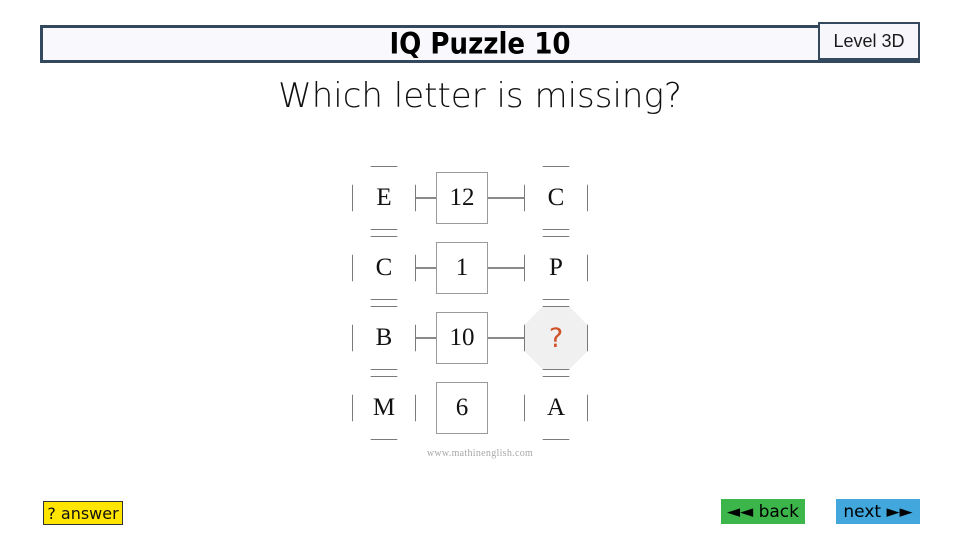  I want to click on level-label: Level 3D, so click(869, 40).